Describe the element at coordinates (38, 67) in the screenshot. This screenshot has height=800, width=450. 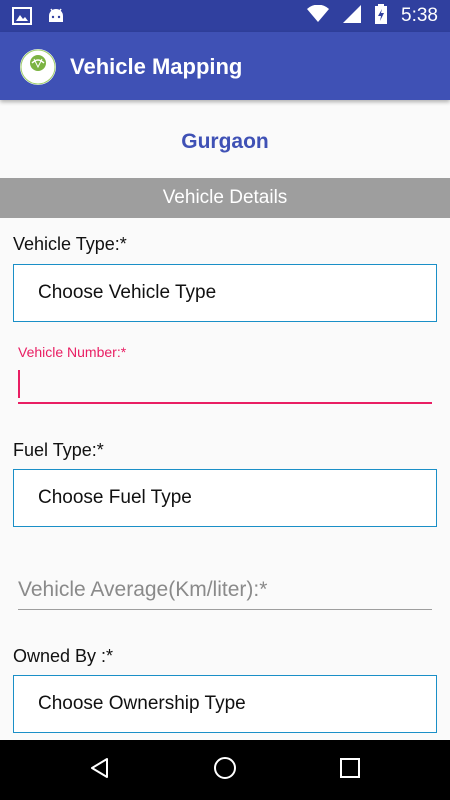
I see `app-logo` at that location.